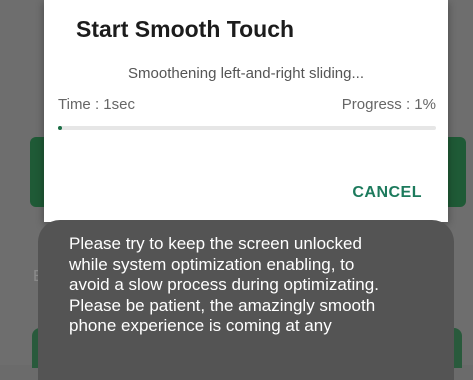  I want to click on progress-bar-fill, so click(60, 128).